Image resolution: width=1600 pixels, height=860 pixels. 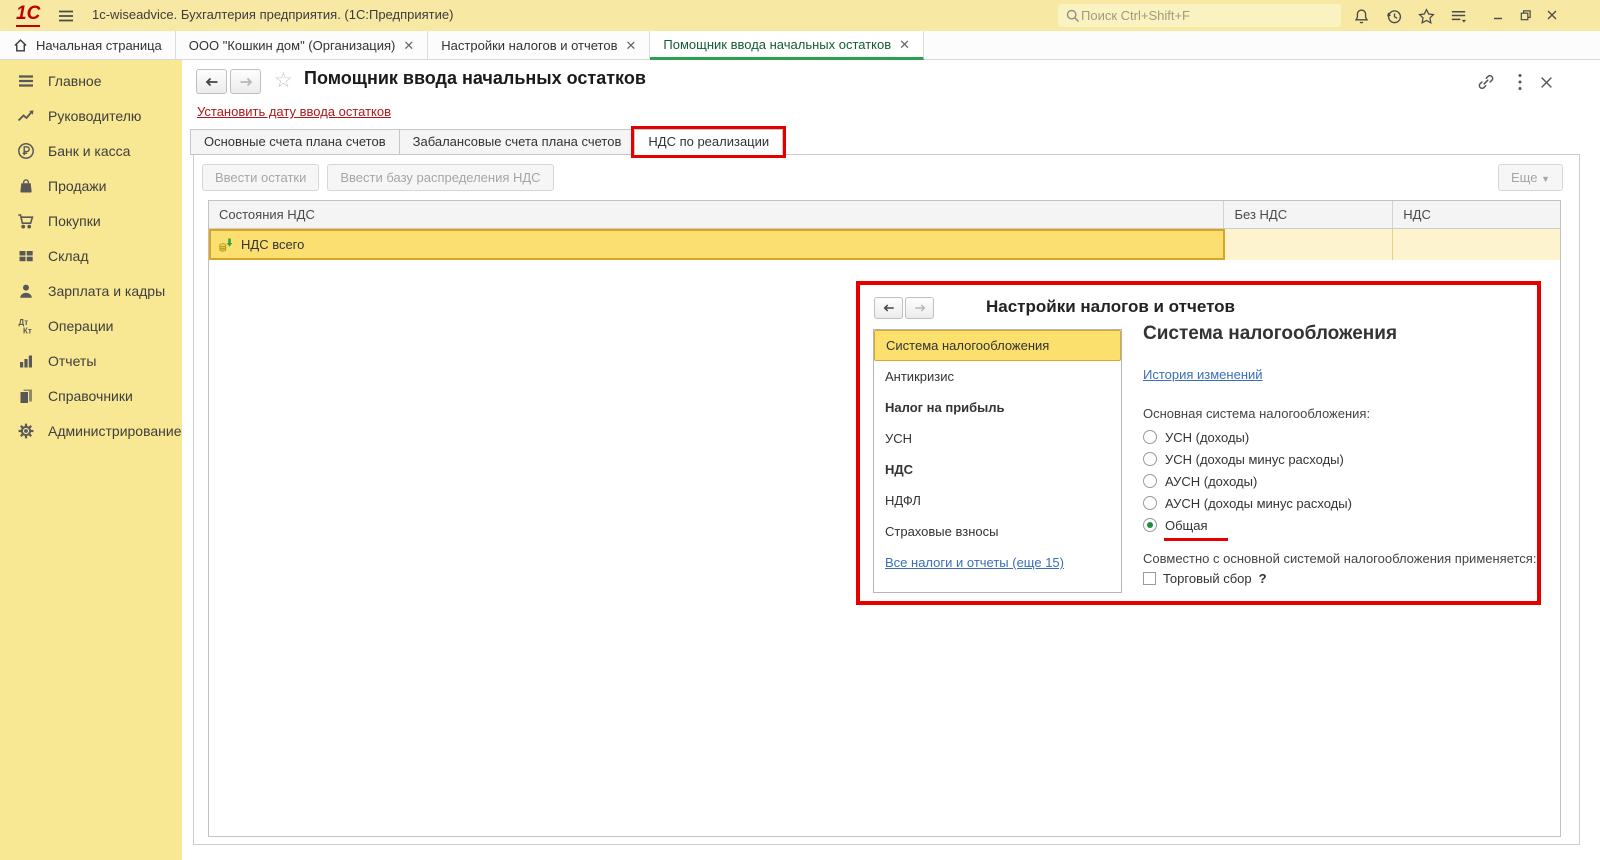 What do you see at coordinates (1111, 306) in the screenshot?
I see `dialog-title: Настройки налогов и отчетов` at bounding box center [1111, 306].